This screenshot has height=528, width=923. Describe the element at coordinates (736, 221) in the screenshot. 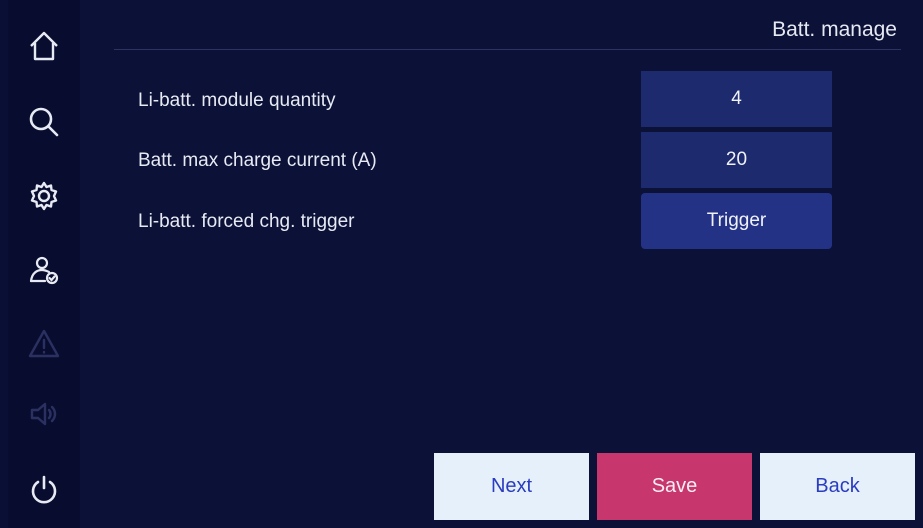

I see `forced-charge-trigger-button: Trigger` at that location.